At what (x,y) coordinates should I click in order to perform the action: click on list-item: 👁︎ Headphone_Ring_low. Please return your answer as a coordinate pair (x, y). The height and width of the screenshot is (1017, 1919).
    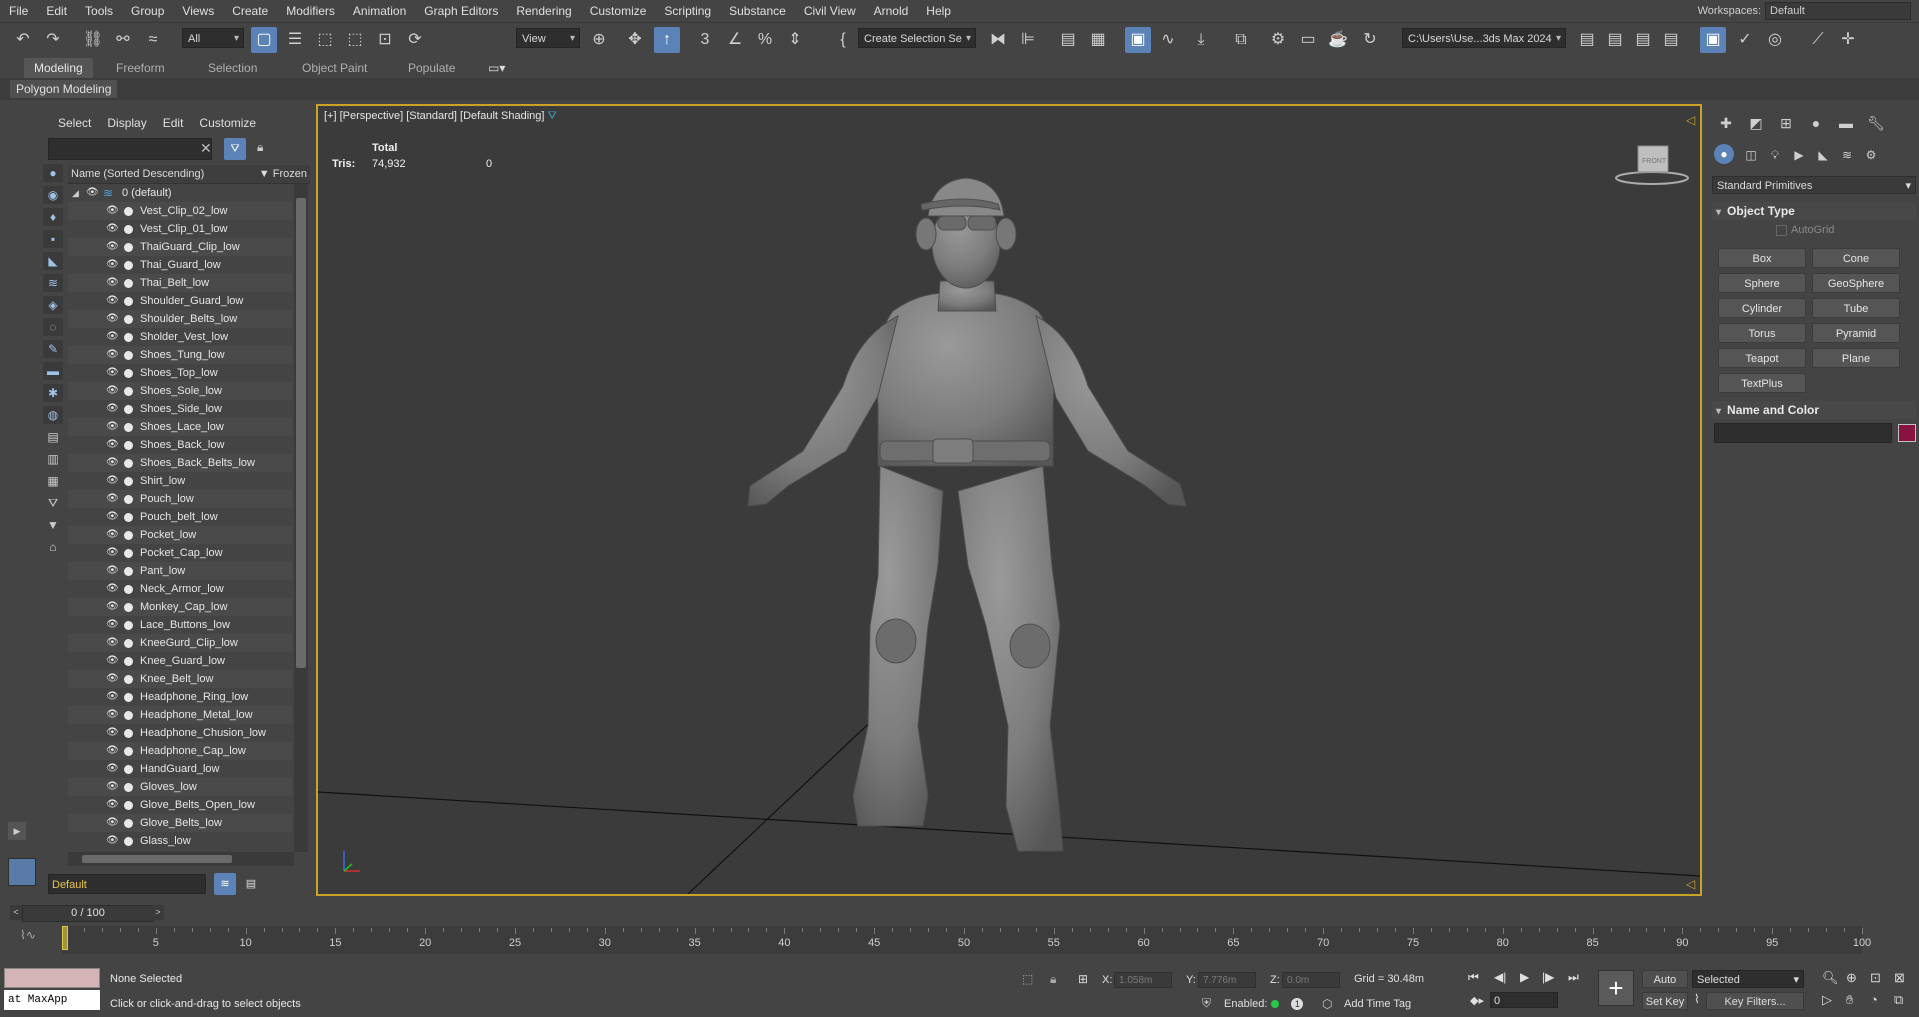
    Looking at the image, I should click on (180, 697).